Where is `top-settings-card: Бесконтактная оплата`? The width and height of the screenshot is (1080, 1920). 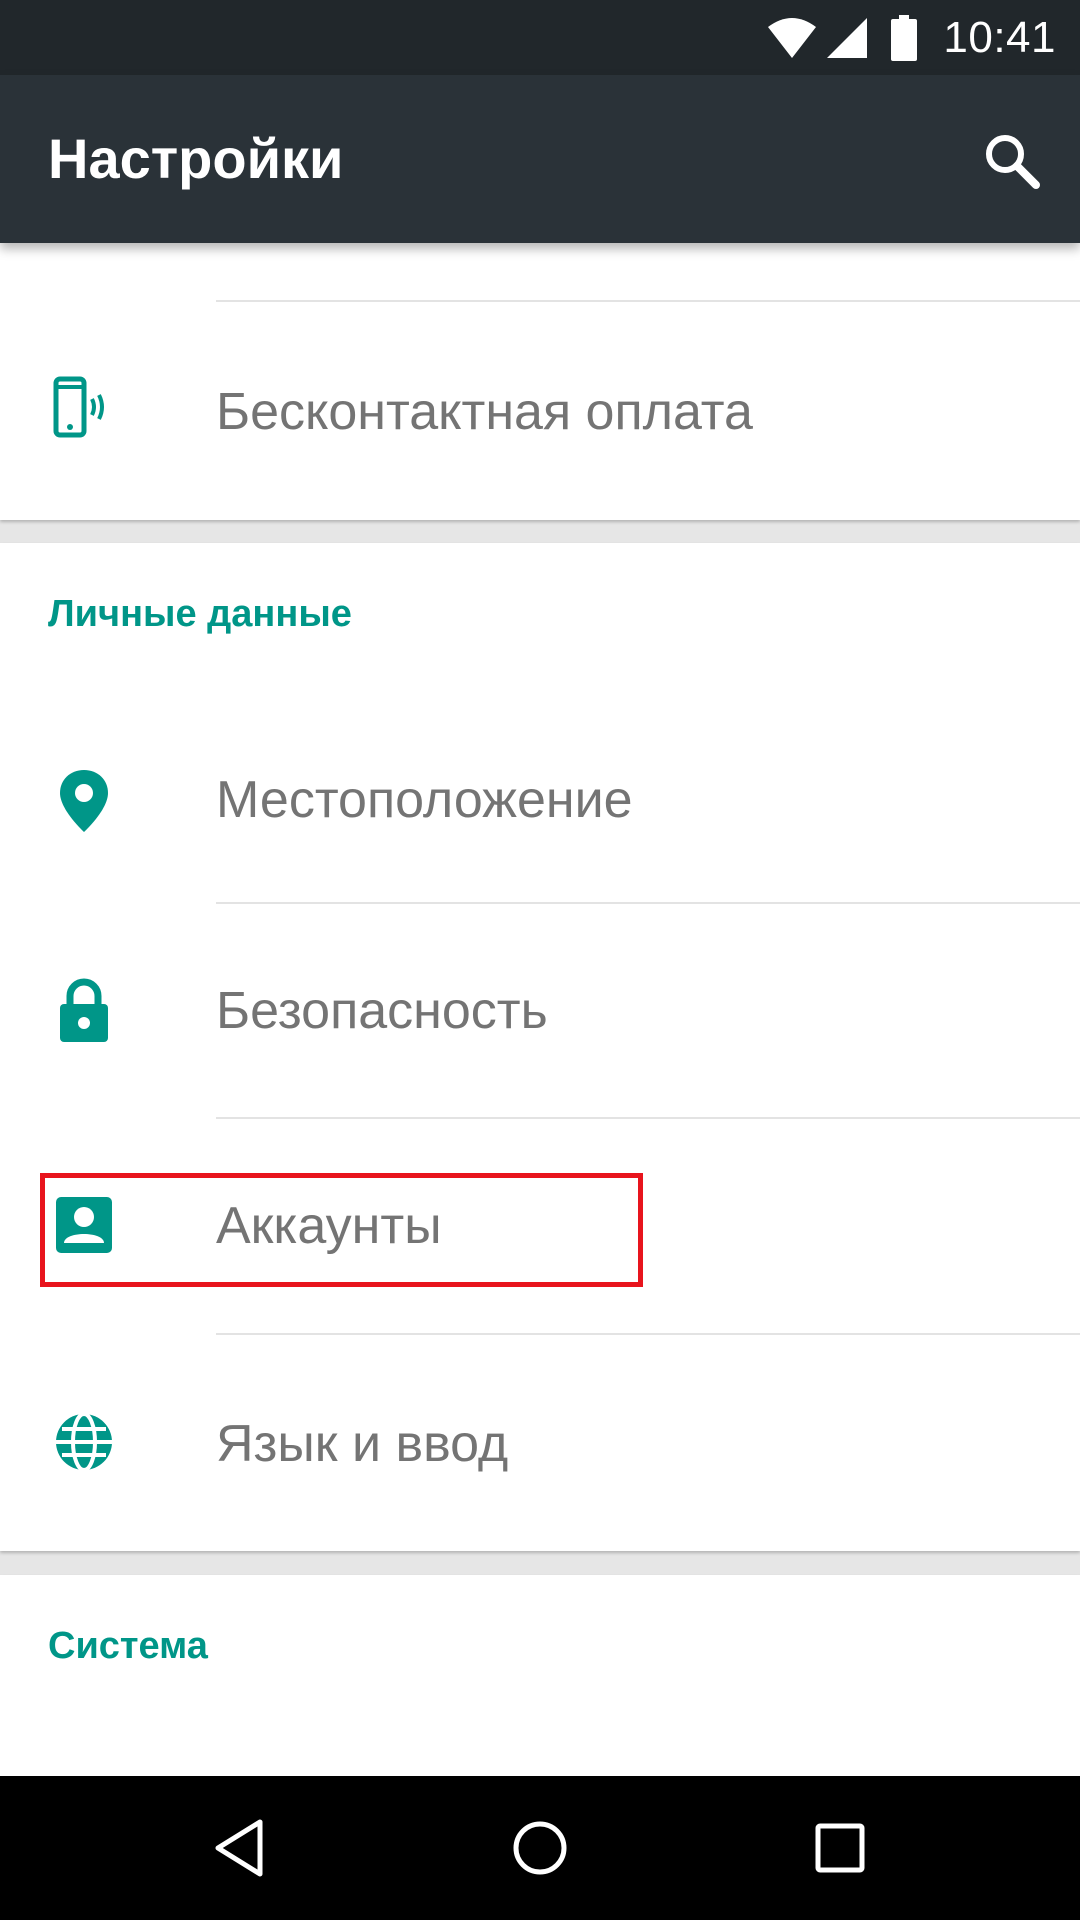 top-settings-card: Бесконтактная оплата is located at coordinates (540, 381).